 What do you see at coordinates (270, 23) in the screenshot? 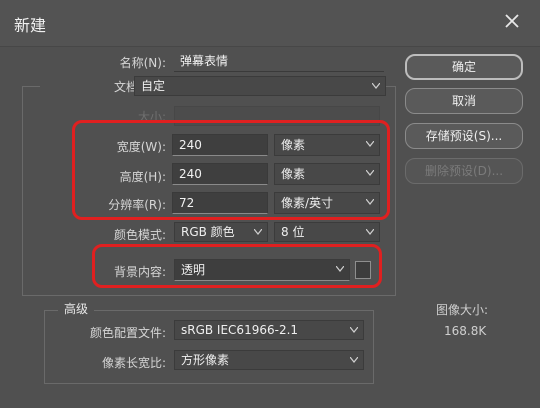
I see `title-bar` at bounding box center [270, 23].